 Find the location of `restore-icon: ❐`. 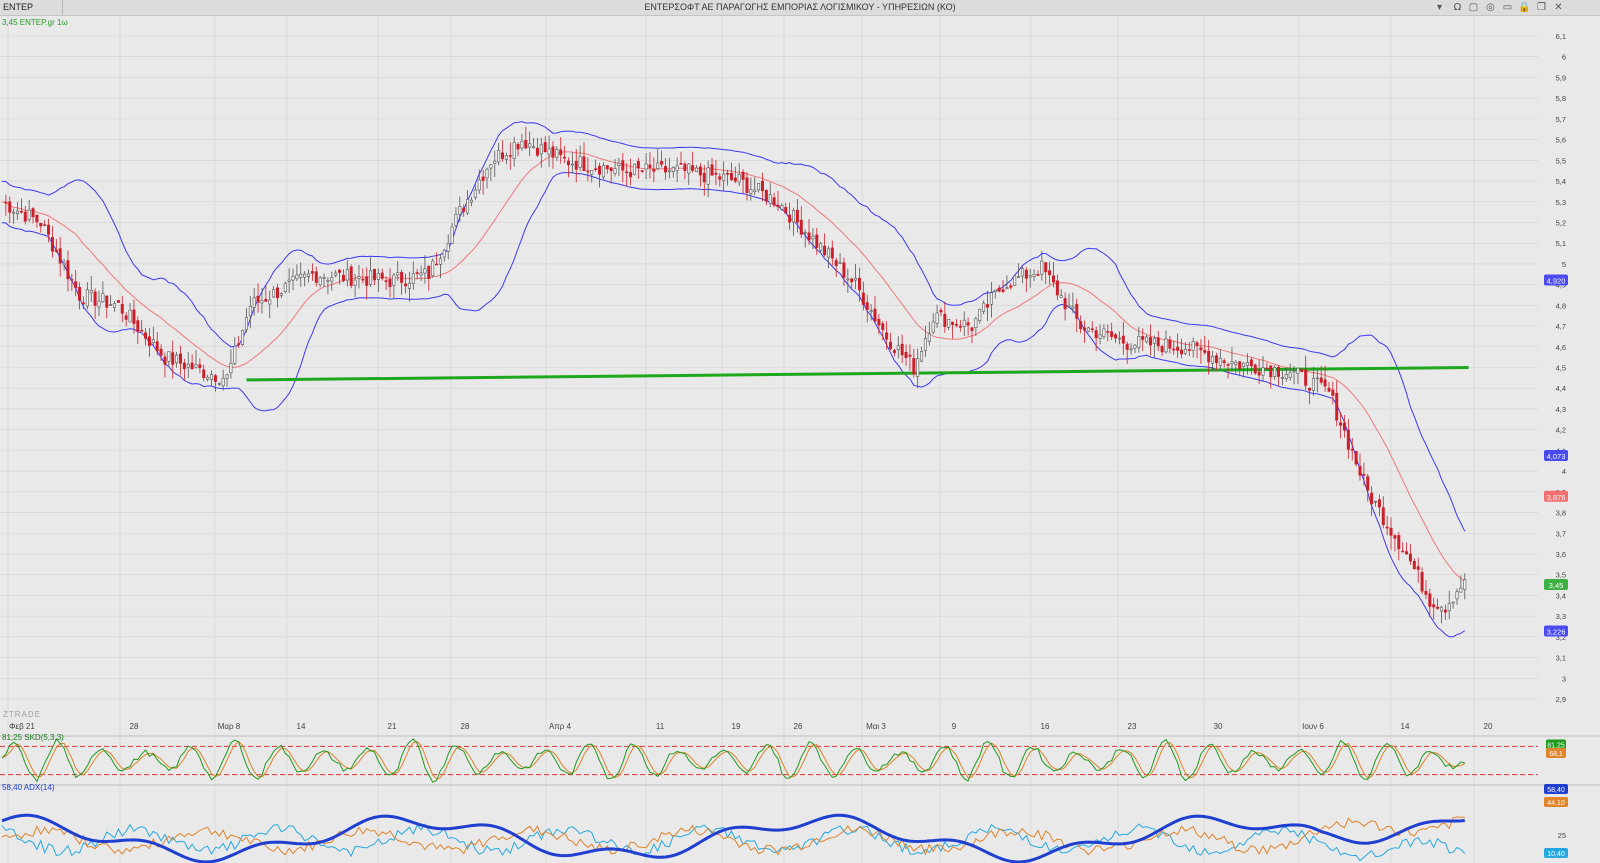

restore-icon: ❐ is located at coordinates (1541, 7).